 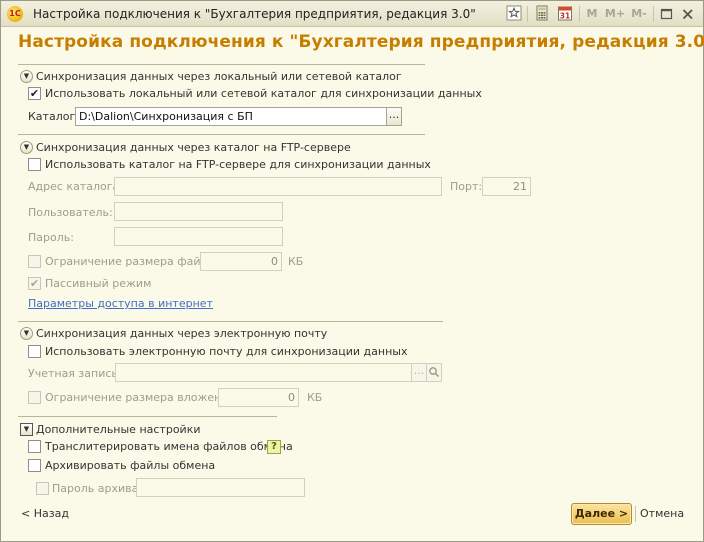 I want to click on ftp-size-limit-input: 0, so click(x=241, y=261).